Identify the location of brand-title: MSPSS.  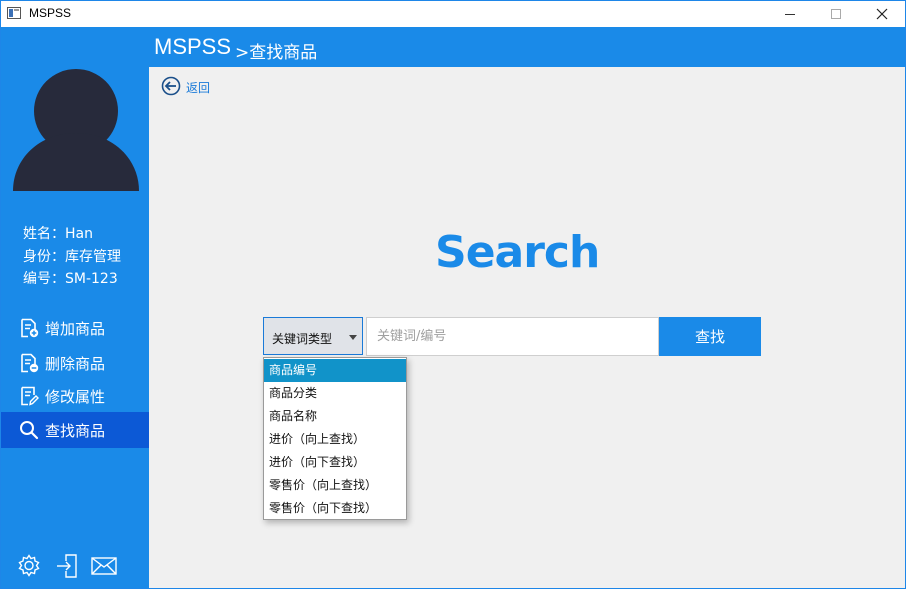
(193, 46).